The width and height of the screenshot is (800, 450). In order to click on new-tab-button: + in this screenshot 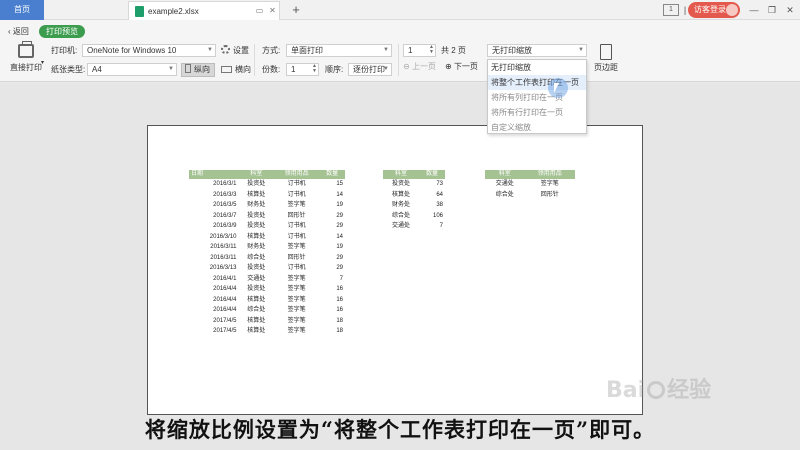, I will do `click(296, 10)`.